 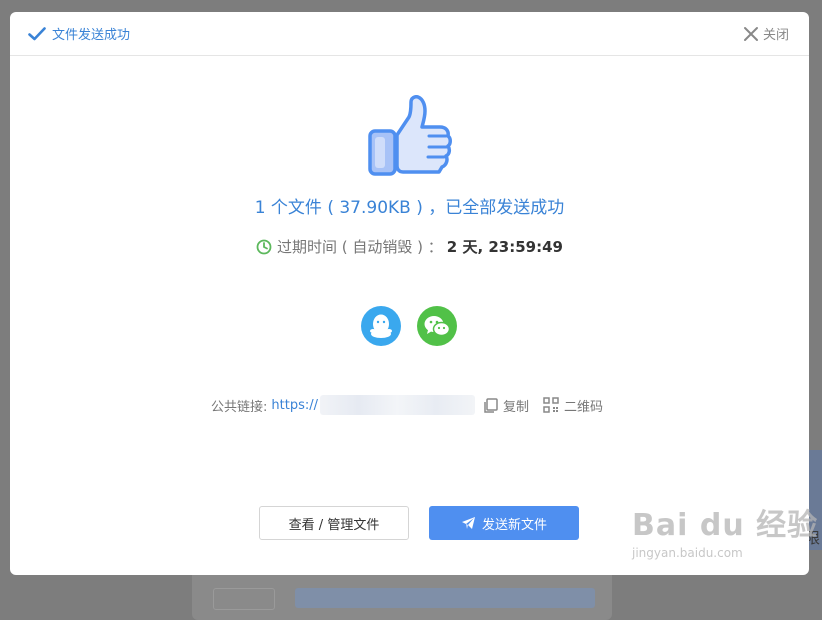 I want to click on dialog-title: 文件发送成功, so click(x=79, y=33).